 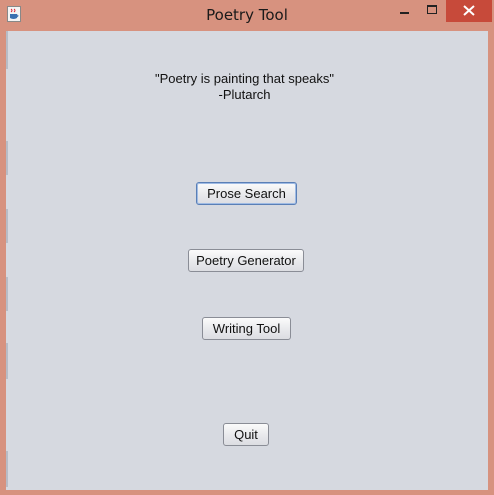 I want to click on close-icon, so click(x=469, y=10).